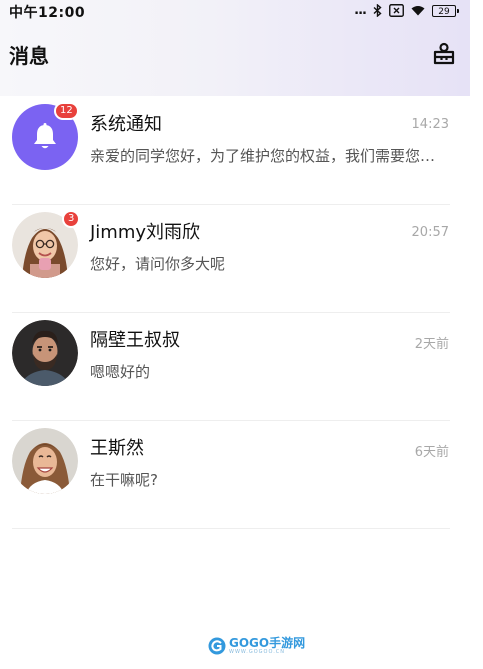 Image resolution: width=483 pixels, height=669 pixels. I want to click on watermark-text-group: GOGO手游网 WWW.GOGOO.CN, so click(267, 646).